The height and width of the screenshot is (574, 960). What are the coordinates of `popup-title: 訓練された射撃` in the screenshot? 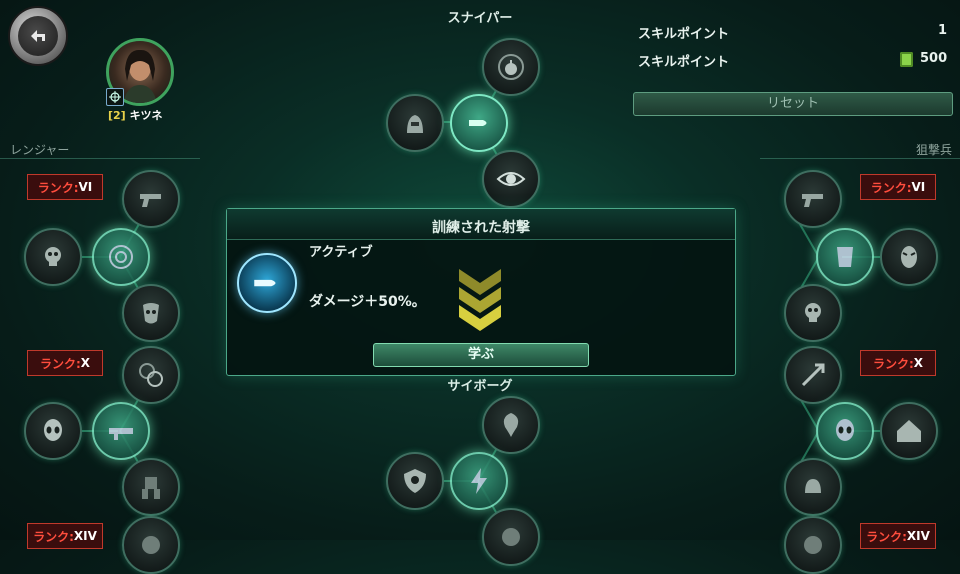 It's located at (481, 228).